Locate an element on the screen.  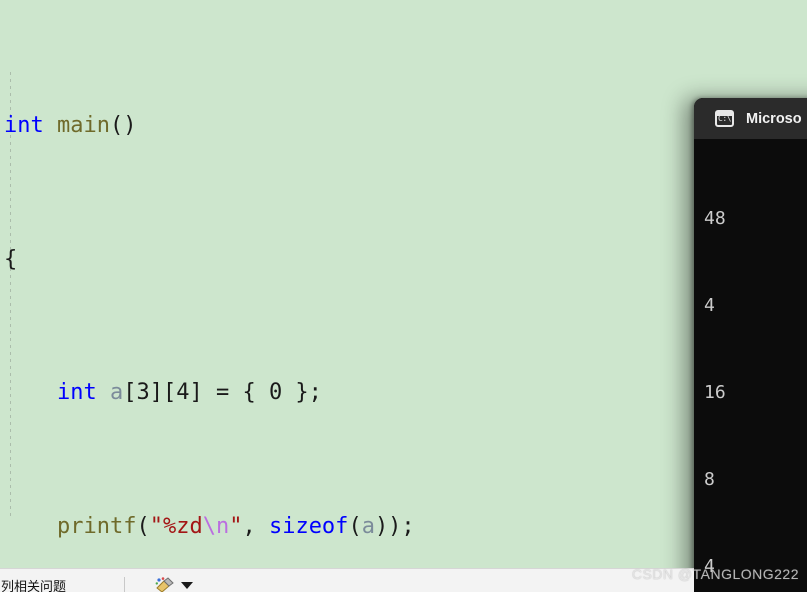
token-punc: , is located at coordinates (255, 527).